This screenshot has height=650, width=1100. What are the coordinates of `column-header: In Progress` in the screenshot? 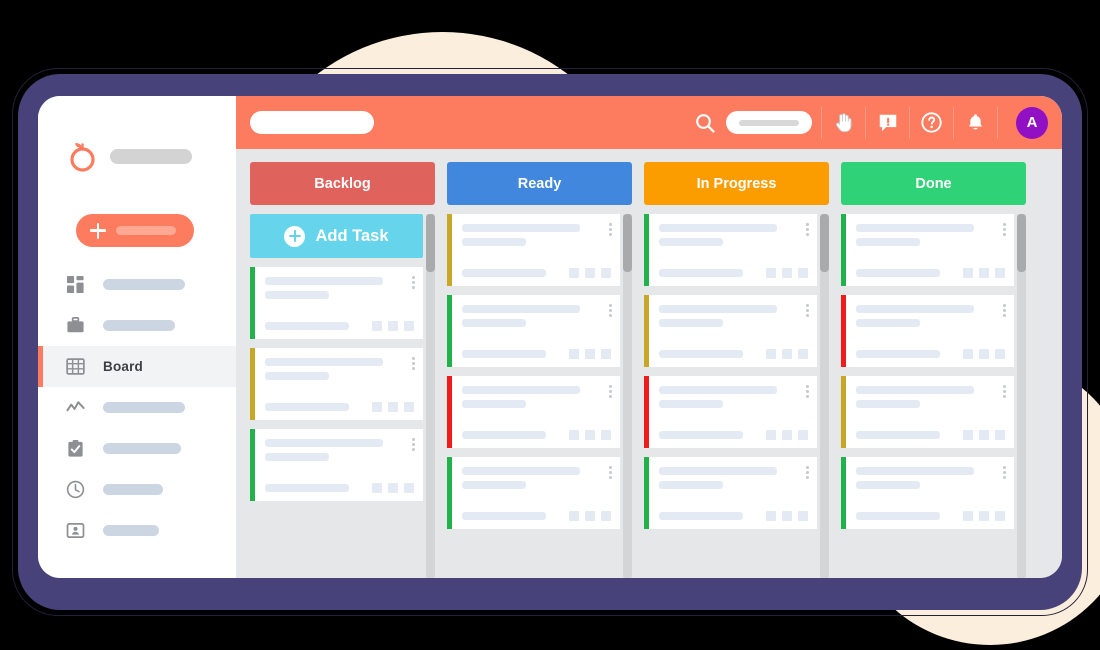 It's located at (736, 183).